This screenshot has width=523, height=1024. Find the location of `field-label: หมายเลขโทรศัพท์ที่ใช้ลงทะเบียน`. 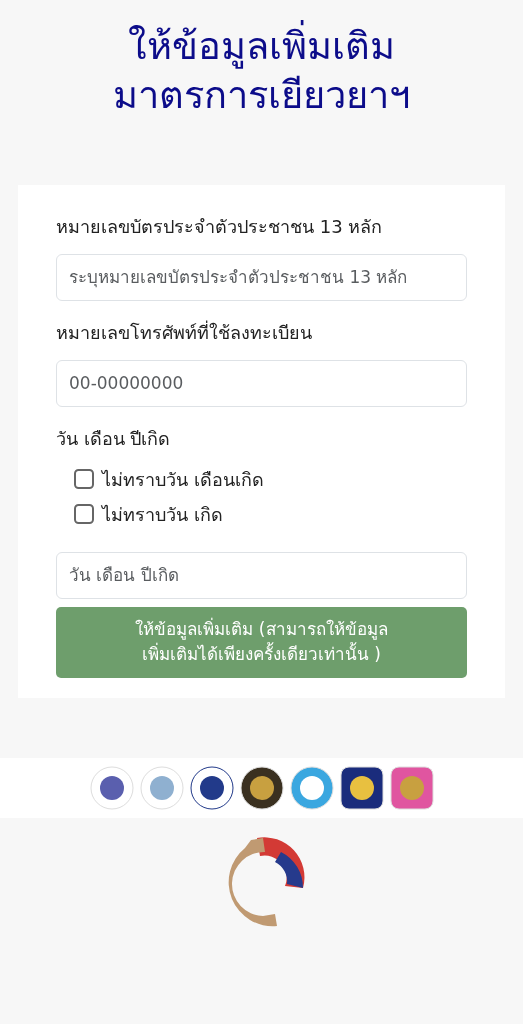

field-label: หมายเลขโทรศัพท์ที่ใช้ลงทะเบียน is located at coordinates (184, 332).